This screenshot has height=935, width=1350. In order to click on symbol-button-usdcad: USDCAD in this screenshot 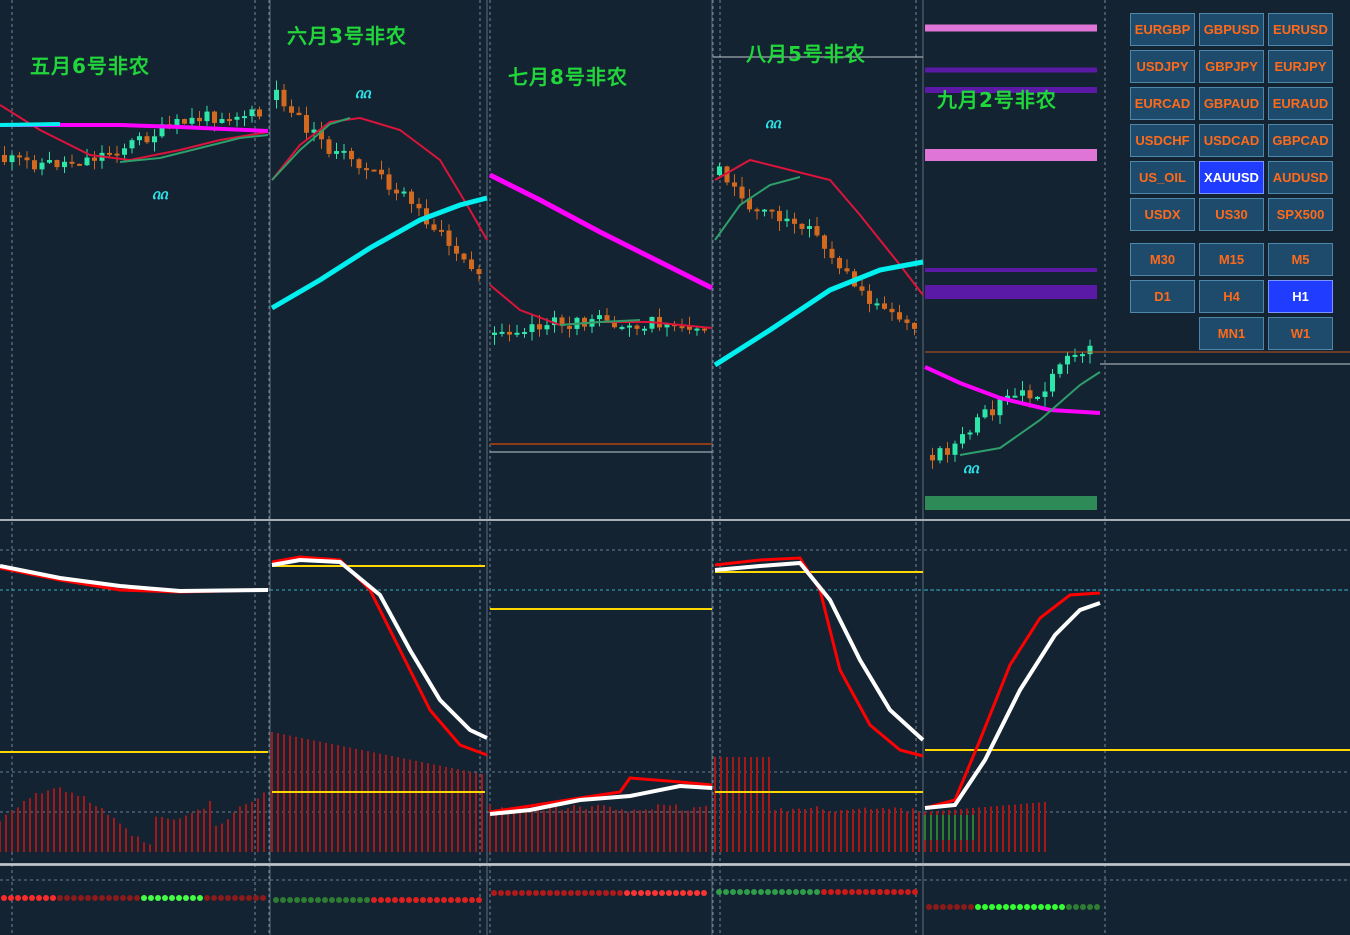, I will do `click(1231, 140)`.